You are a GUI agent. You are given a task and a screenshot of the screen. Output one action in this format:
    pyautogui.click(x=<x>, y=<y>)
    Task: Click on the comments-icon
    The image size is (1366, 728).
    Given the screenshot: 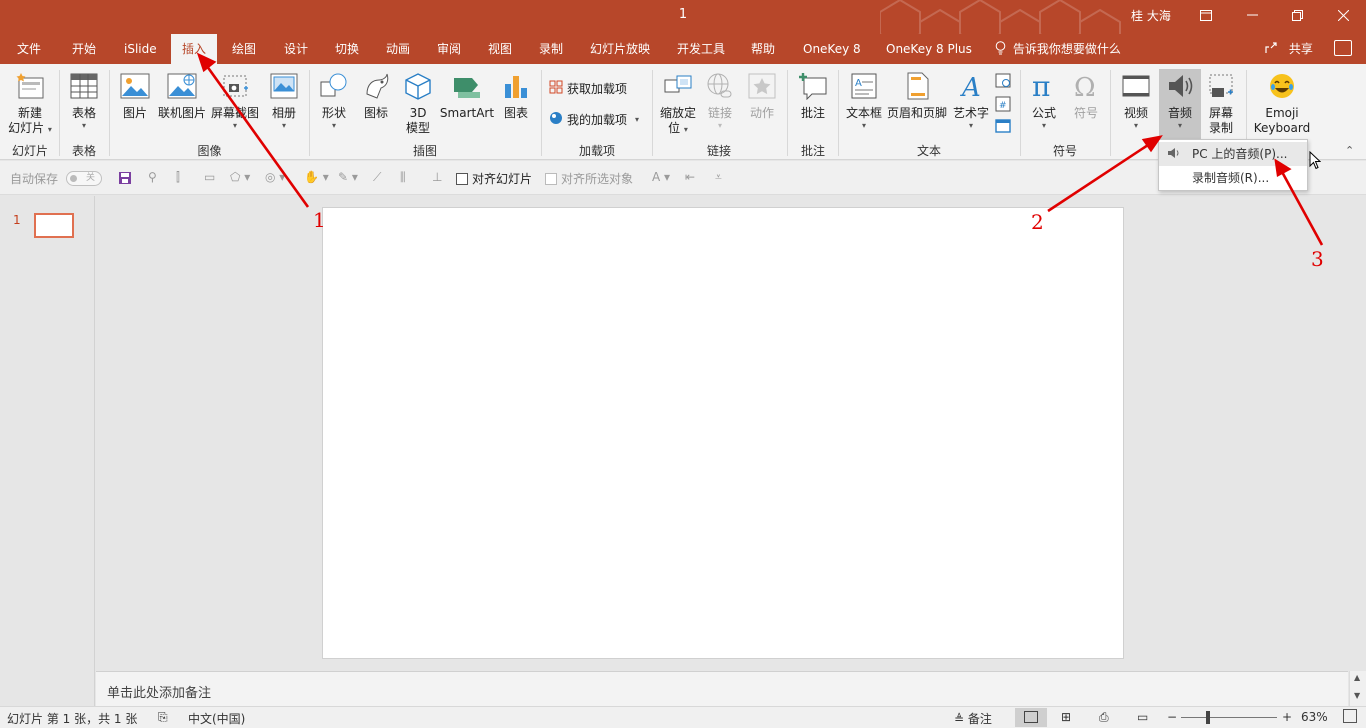 What is the action you would take?
    pyautogui.click(x=1343, y=48)
    